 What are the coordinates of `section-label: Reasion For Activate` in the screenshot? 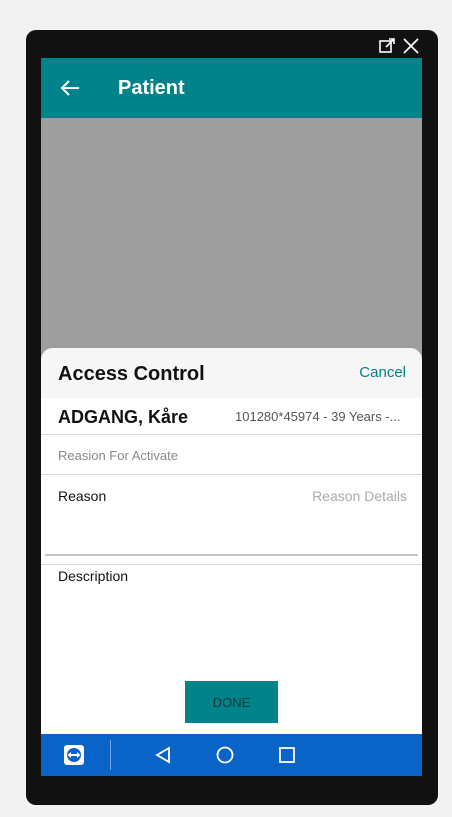 It's located at (118, 455).